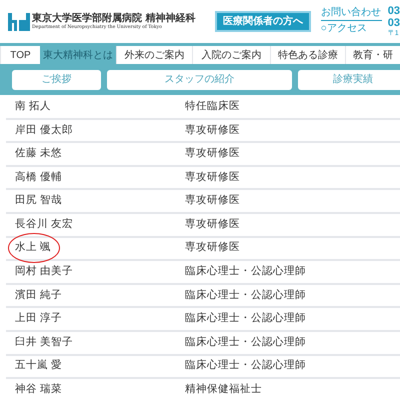 The width and height of the screenshot is (400, 400). What do you see at coordinates (349, 80) in the screenshot?
I see `submenu-button: 診療実績` at bounding box center [349, 80].